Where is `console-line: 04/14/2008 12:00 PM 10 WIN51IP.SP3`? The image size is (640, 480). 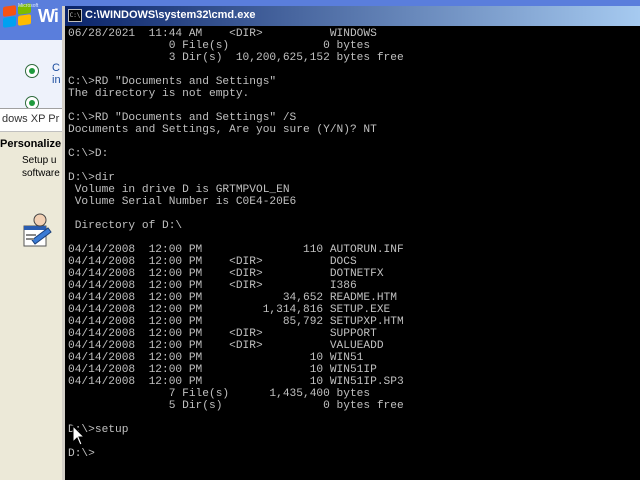
console-line: 04/14/2008 12:00 PM 10 WIN51IP.SP3 is located at coordinates (236, 382).